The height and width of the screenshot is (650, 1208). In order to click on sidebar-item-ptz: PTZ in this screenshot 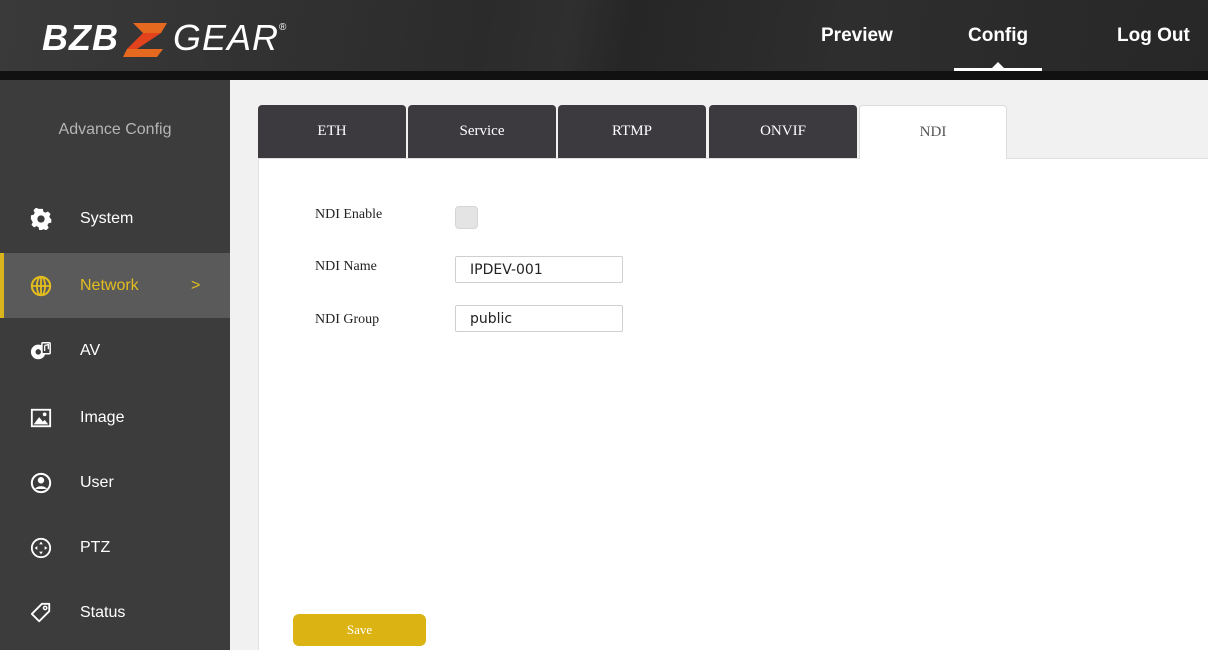, I will do `click(115, 547)`.